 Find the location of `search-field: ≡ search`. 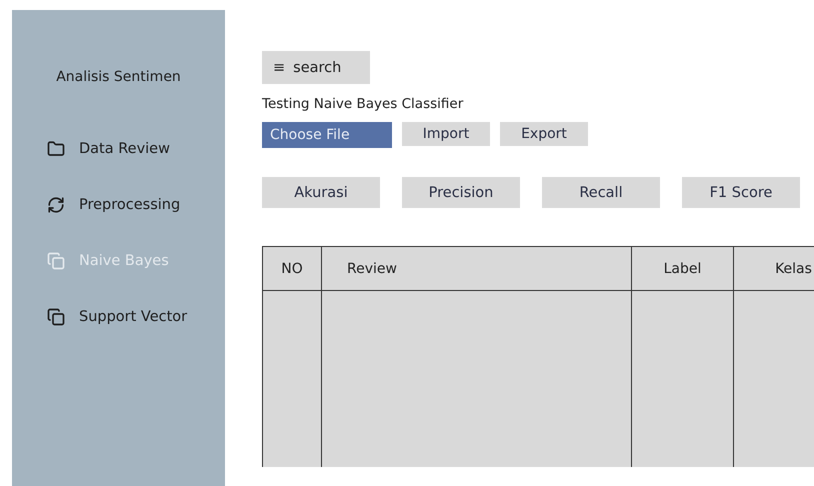

search-field: ≡ search is located at coordinates (316, 67).